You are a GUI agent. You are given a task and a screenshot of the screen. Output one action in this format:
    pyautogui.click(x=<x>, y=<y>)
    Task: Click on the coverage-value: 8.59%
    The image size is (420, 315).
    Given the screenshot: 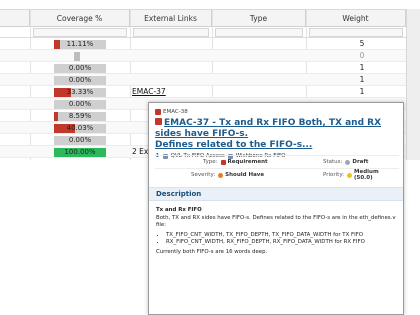 What is the action you would take?
    pyautogui.click(x=80, y=116)
    